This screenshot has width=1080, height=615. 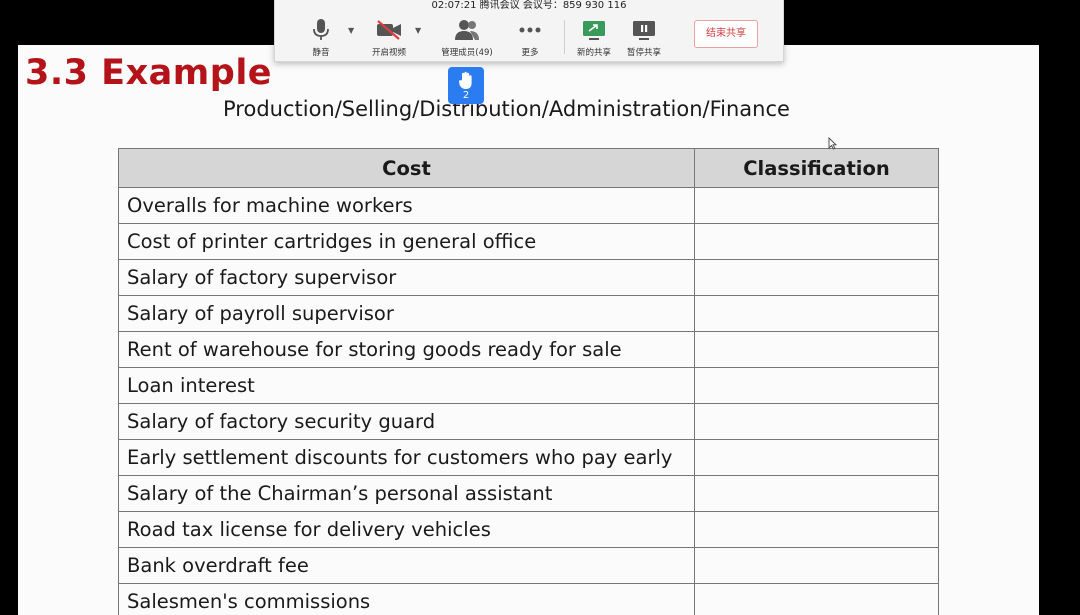 I want to click on start-video-button: 开启视频, so click(x=389, y=38).